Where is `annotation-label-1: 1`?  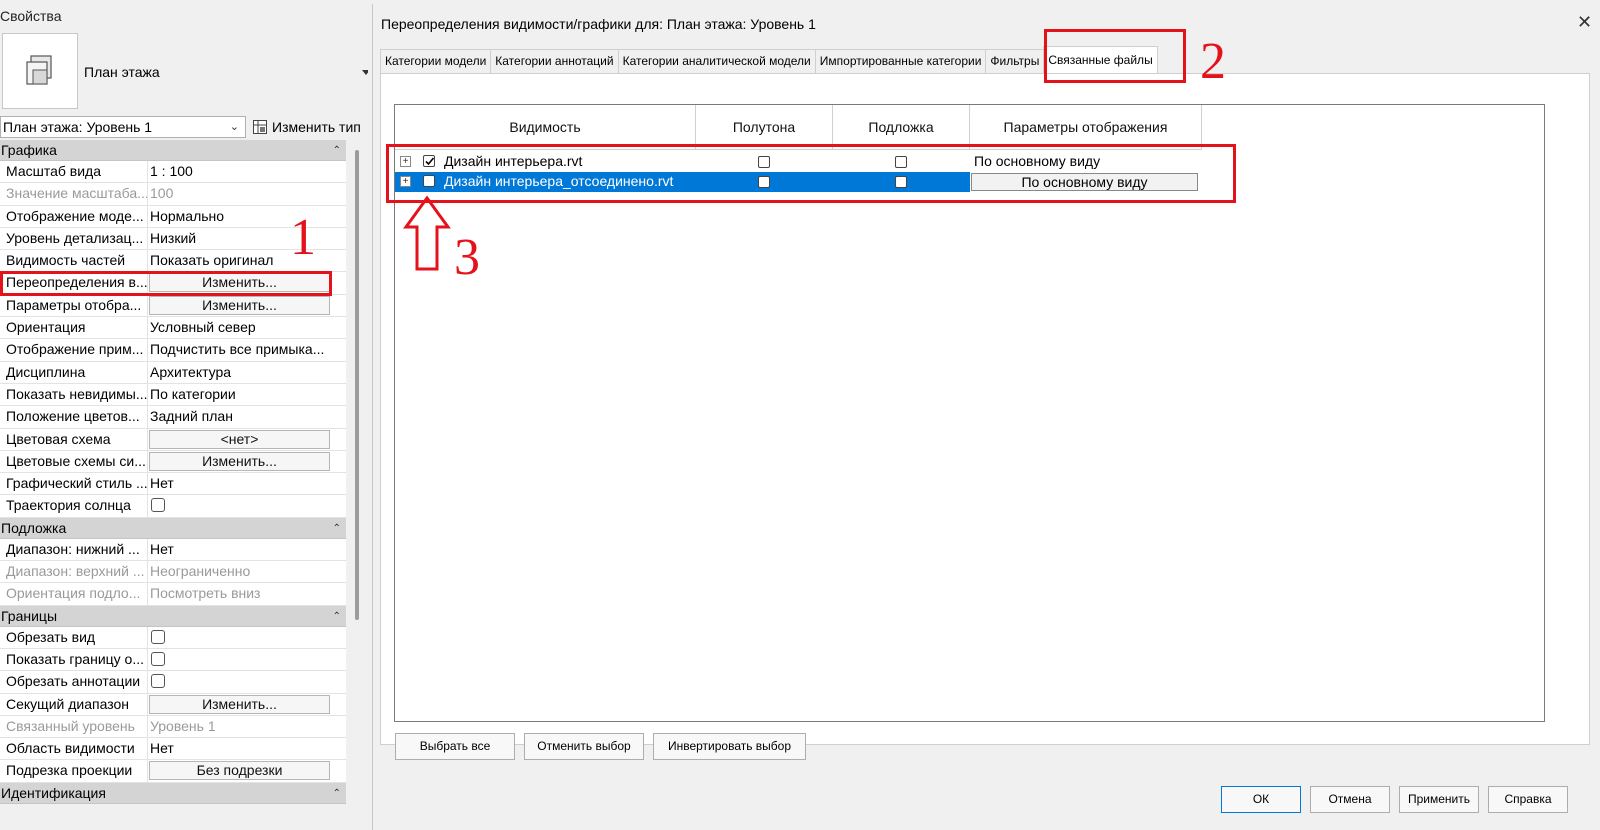 annotation-label-1: 1 is located at coordinates (303, 237).